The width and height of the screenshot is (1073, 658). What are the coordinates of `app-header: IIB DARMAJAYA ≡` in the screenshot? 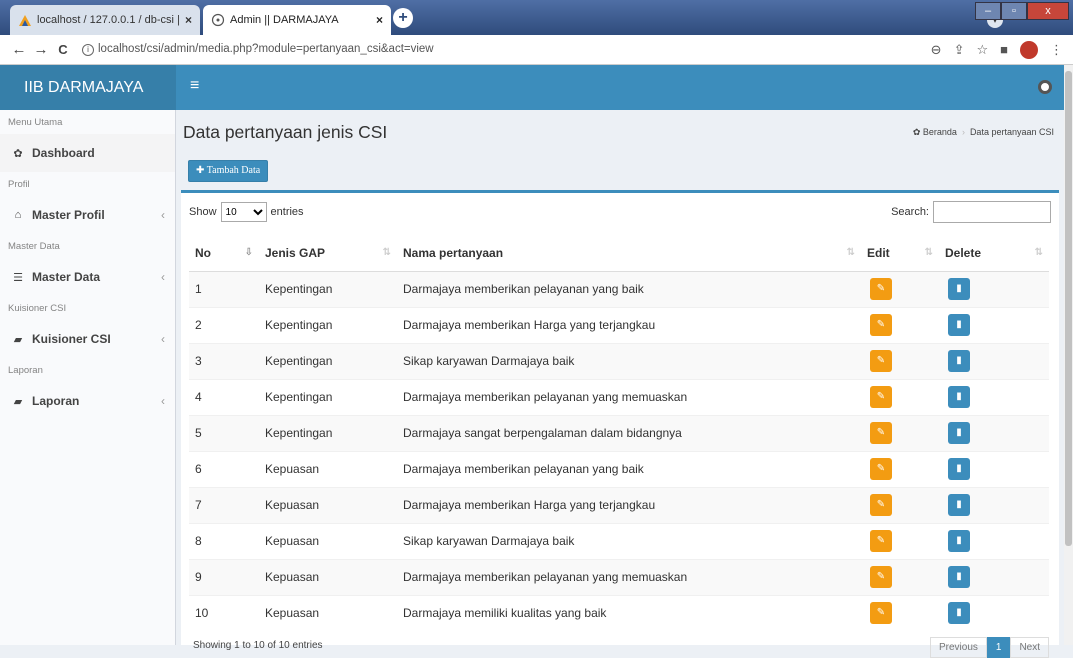 It's located at (532, 87).